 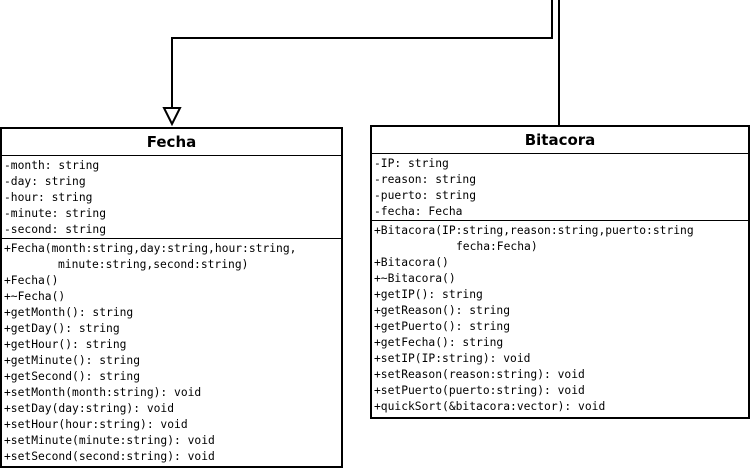 What do you see at coordinates (172, 117) in the screenshot?
I see `inheritance-arrowhead` at bounding box center [172, 117].